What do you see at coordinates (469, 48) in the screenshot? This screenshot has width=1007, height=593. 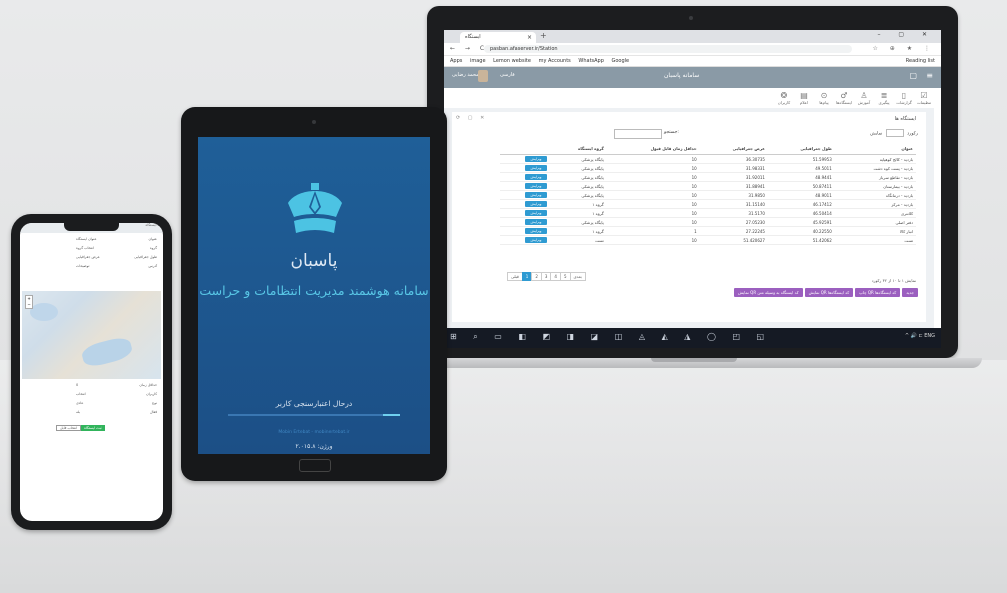 I see `nav-buttons: ← → C` at bounding box center [469, 48].